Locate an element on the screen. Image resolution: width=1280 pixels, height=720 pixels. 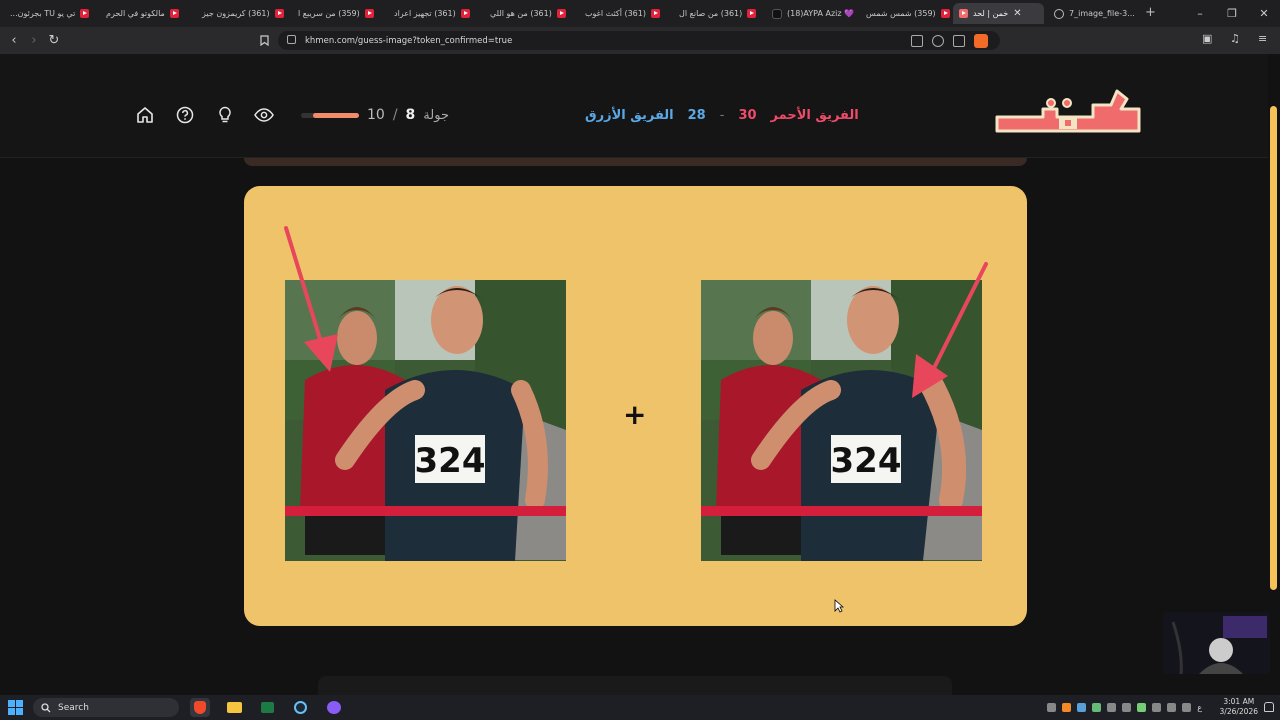
site-favicon is located at coordinates (963, 13).